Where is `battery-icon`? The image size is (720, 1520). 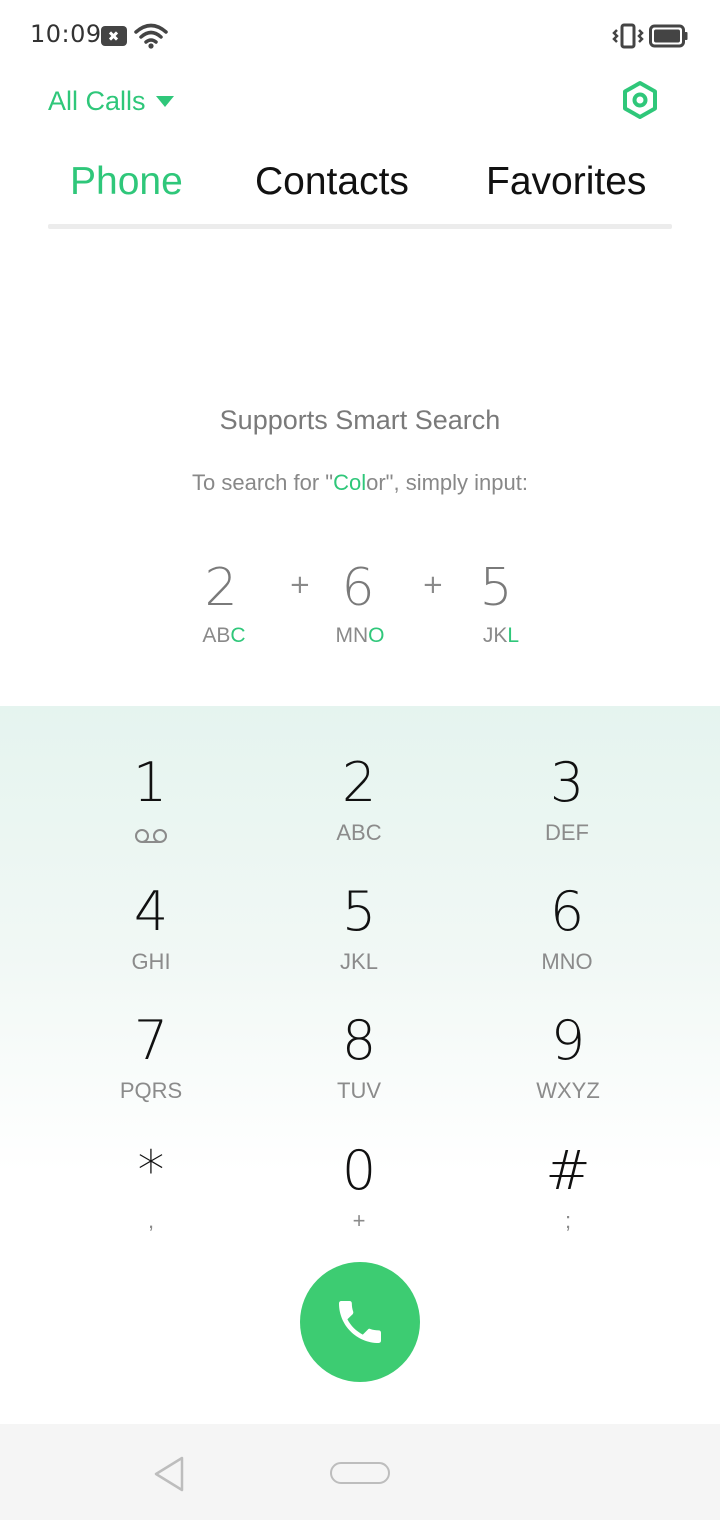 battery-icon is located at coordinates (668, 36).